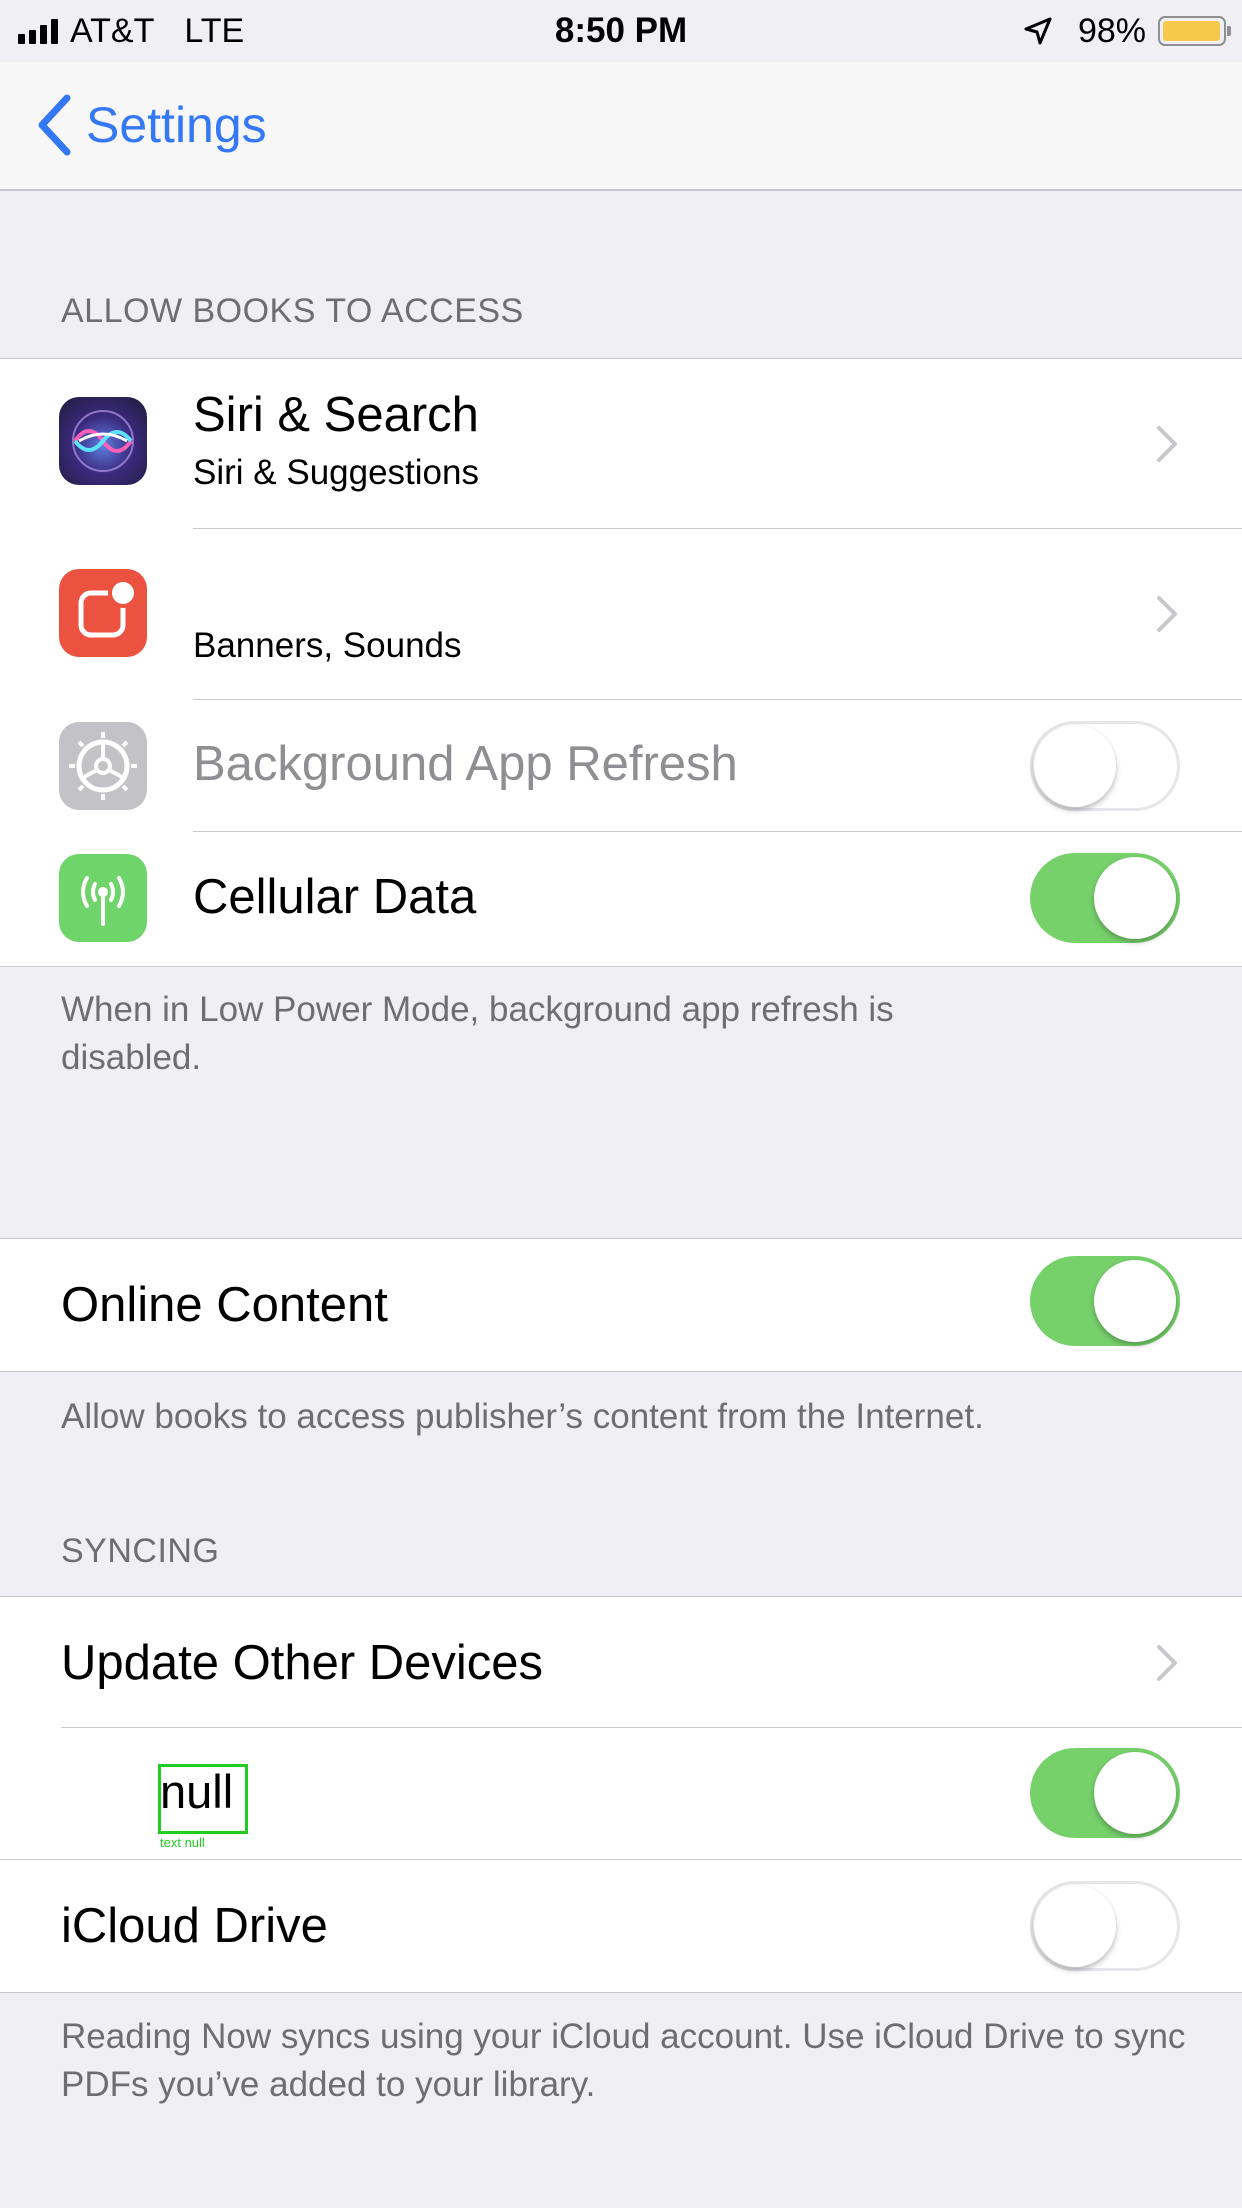 The width and height of the screenshot is (1242, 2208). I want to click on status-right: 98%, so click(1127, 31).